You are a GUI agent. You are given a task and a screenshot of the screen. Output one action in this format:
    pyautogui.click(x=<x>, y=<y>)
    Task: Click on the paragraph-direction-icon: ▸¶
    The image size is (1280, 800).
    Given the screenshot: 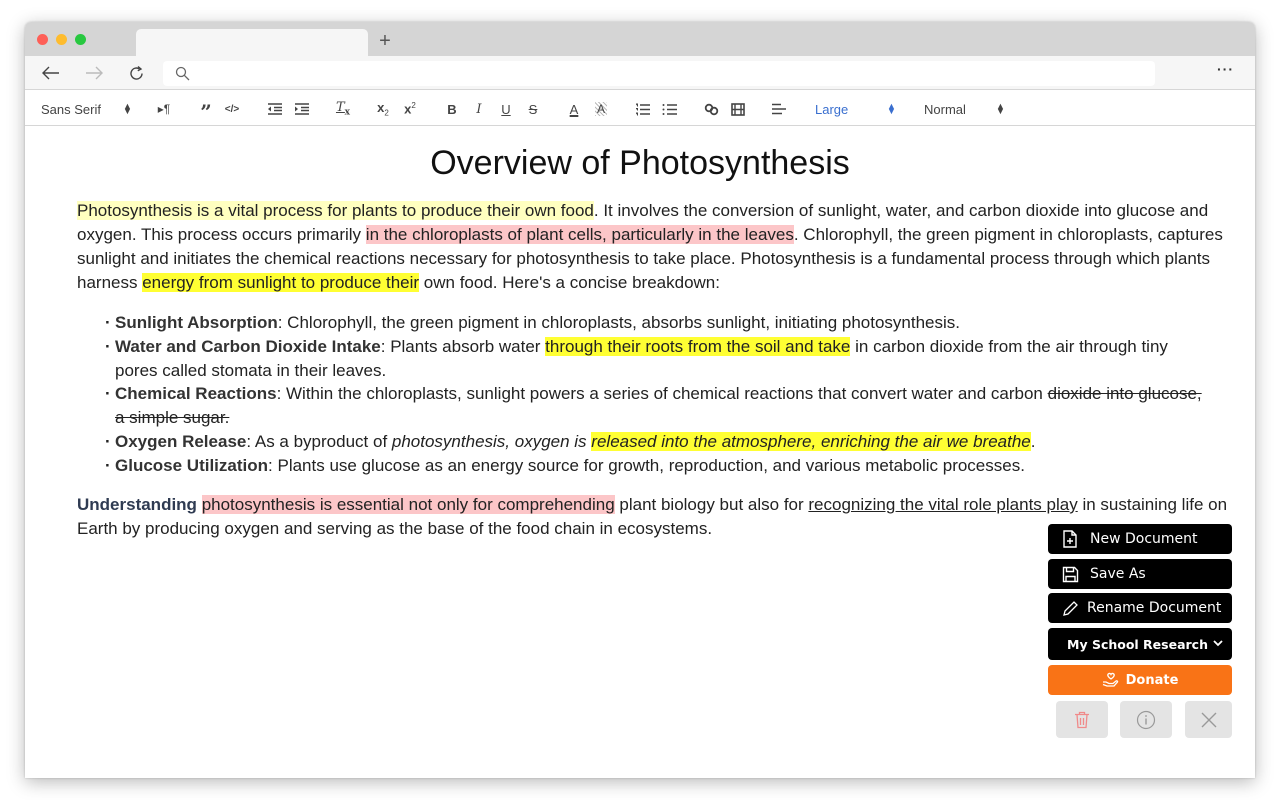 What is the action you would take?
    pyautogui.click(x=164, y=109)
    